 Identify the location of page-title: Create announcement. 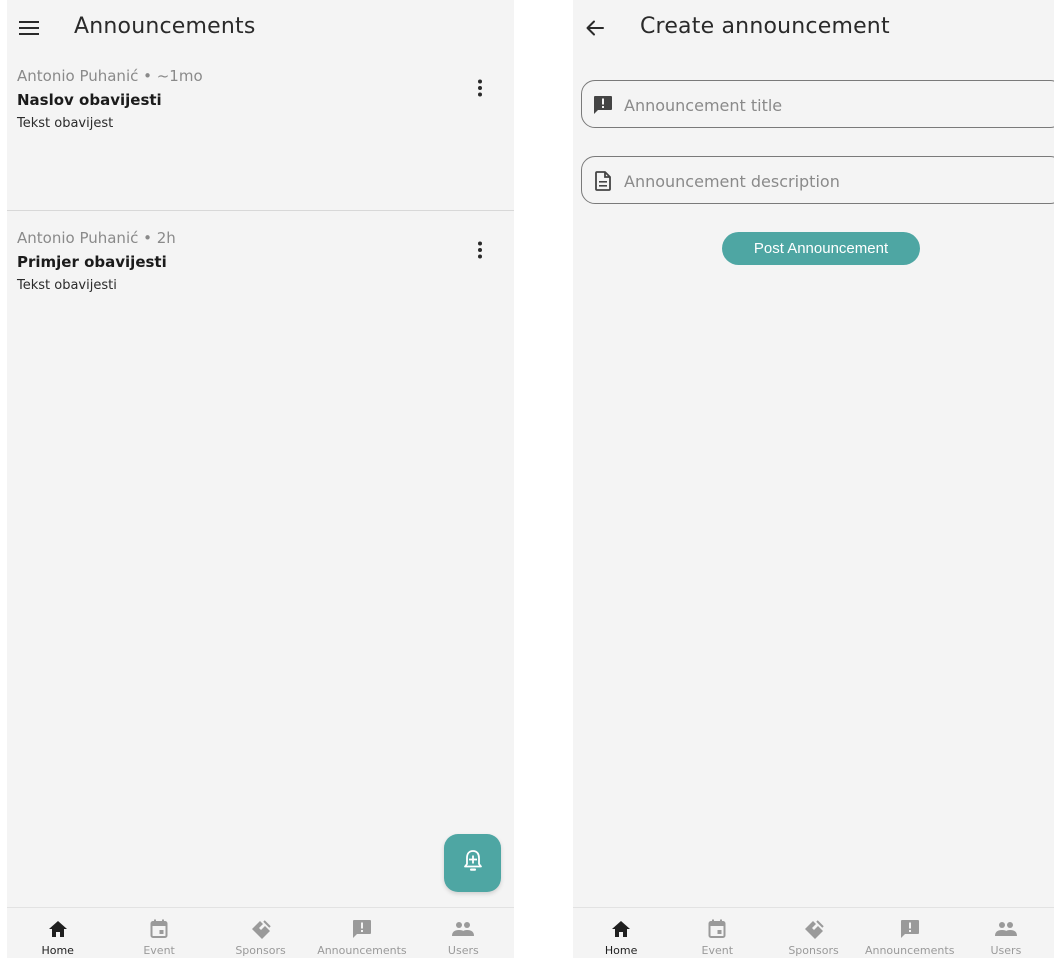
(765, 26).